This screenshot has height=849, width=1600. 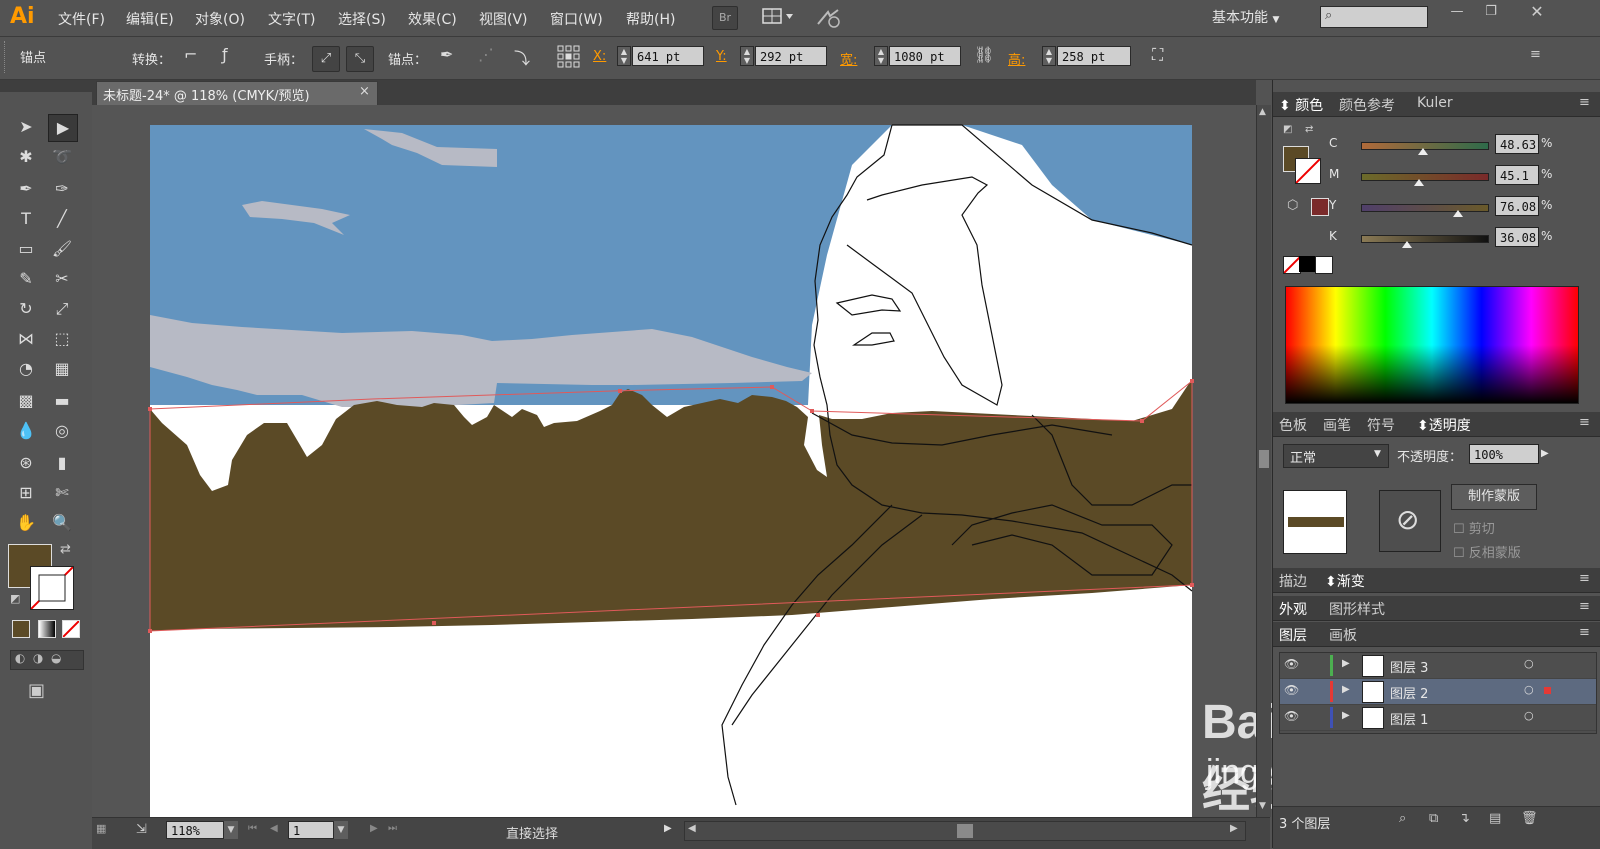 I want to click on next-artboard-icon: ▶, so click(x=374, y=828).